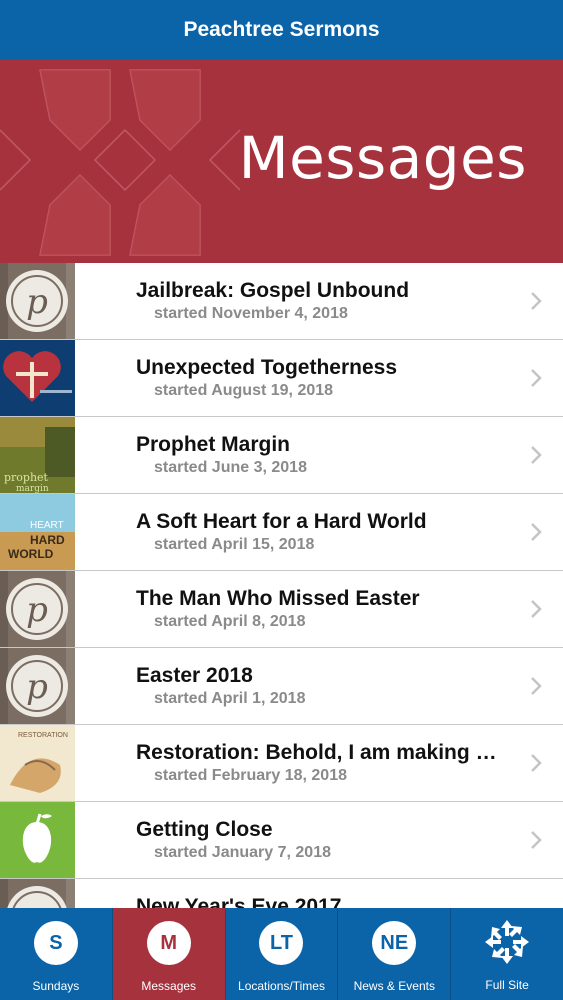  I want to click on svg-text: HARD, so click(47, 540).